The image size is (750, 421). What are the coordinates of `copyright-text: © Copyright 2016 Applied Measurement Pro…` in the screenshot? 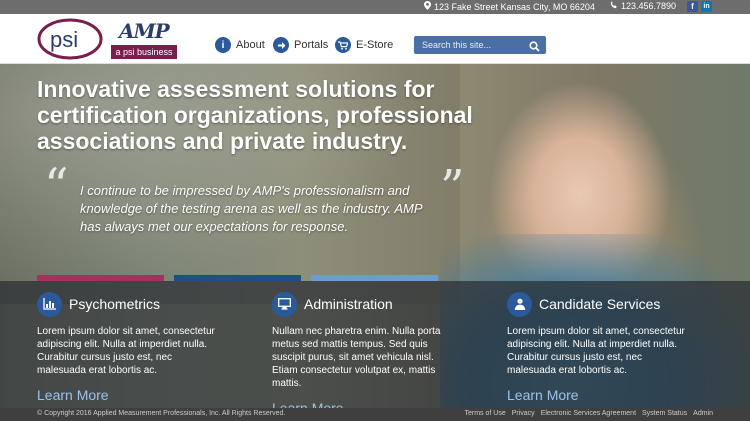 It's located at (161, 413).